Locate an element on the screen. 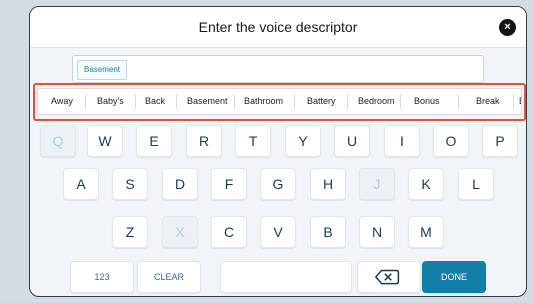  suggestion-break: Break is located at coordinates (488, 101).